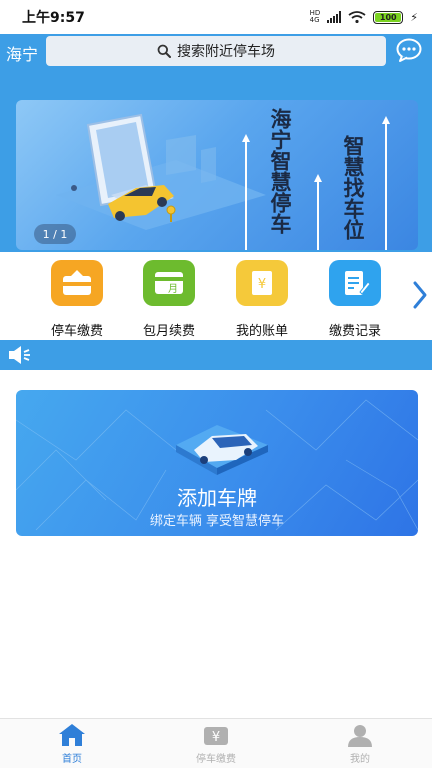 Image resolution: width=432 pixels, height=768 pixels. I want to click on tab-label: 停车缴费, so click(216, 759).